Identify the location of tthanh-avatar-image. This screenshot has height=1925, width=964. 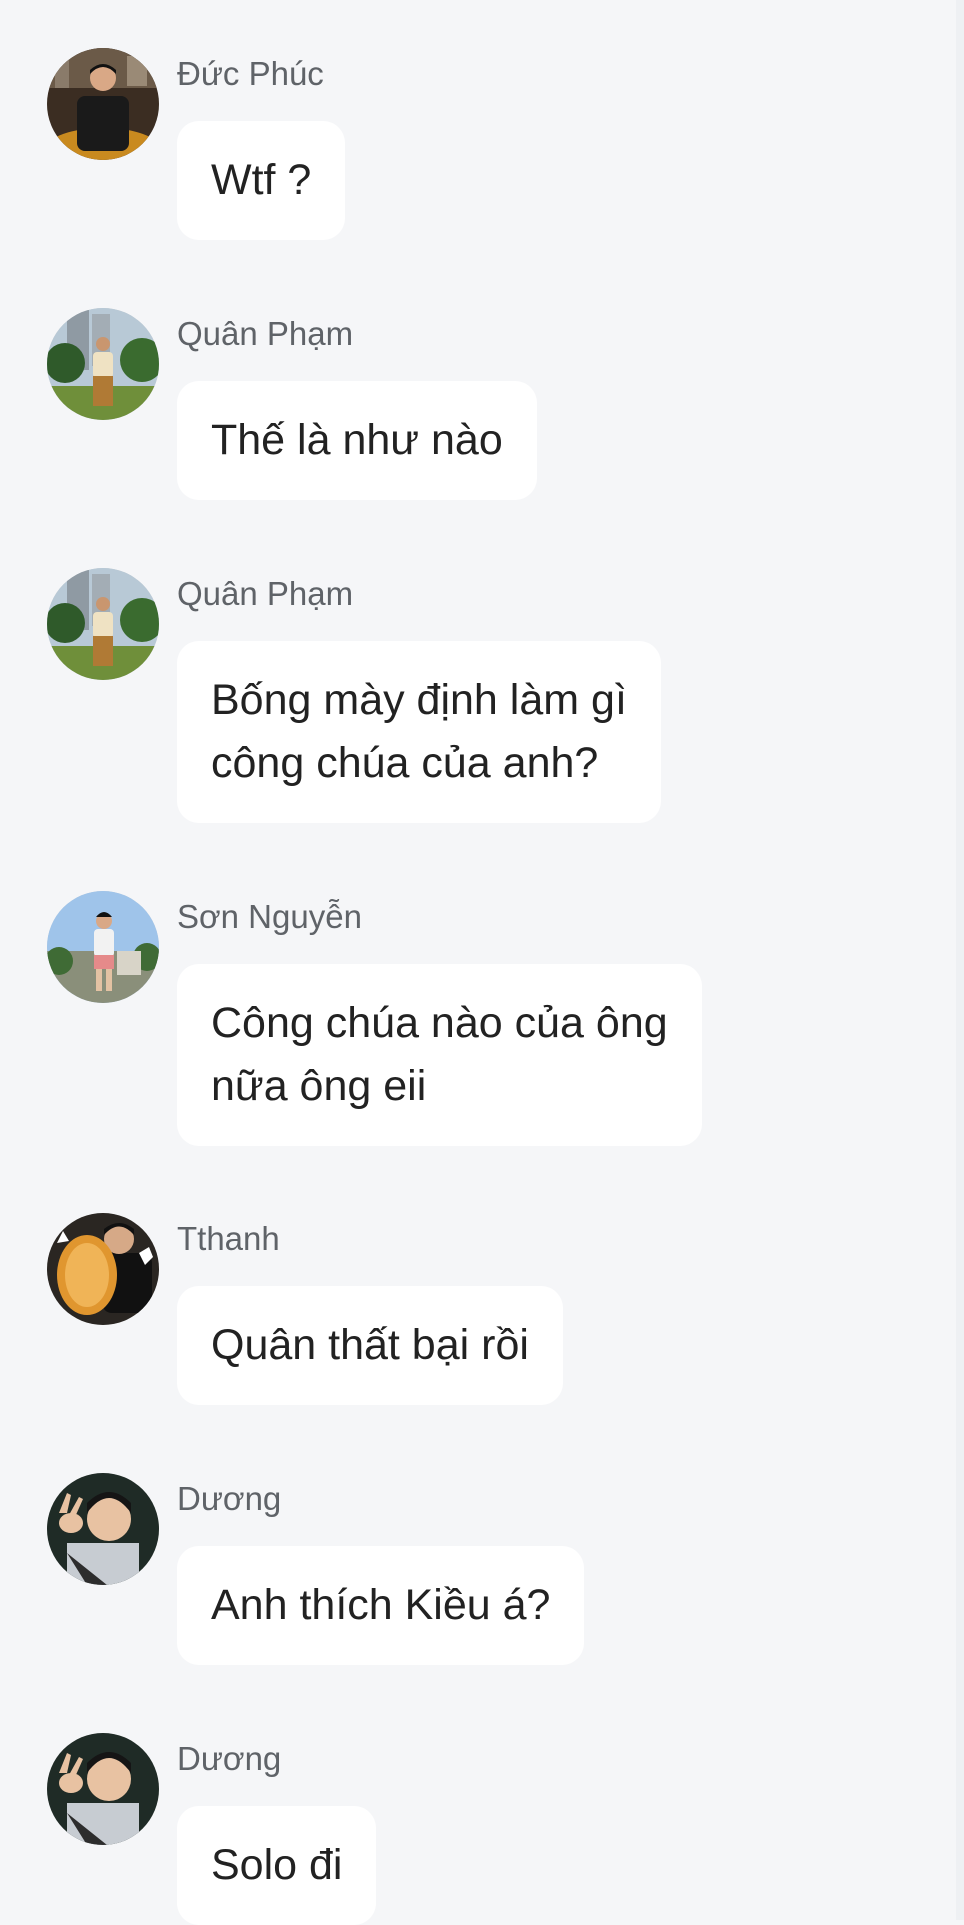
(103, 1269).